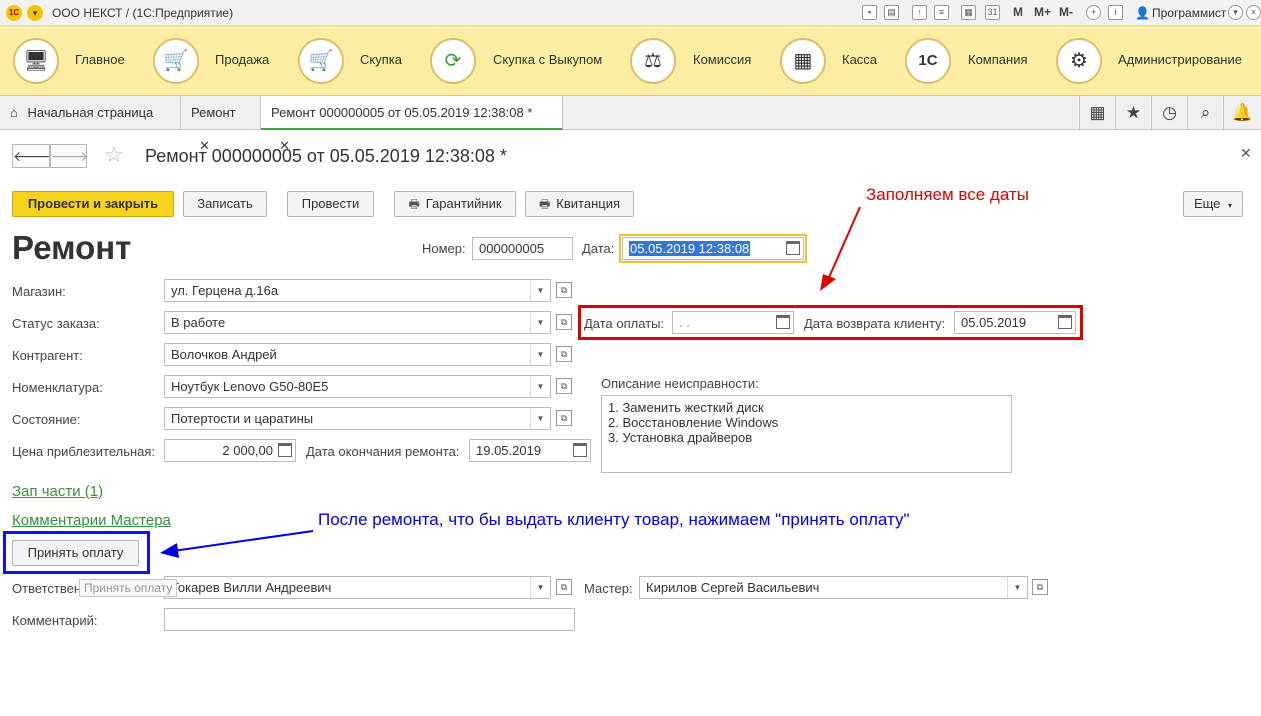 The height and width of the screenshot is (716, 1261). What do you see at coordinates (840, 248) in the screenshot?
I see `red-arrow-icon` at bounding box center [840, 248].